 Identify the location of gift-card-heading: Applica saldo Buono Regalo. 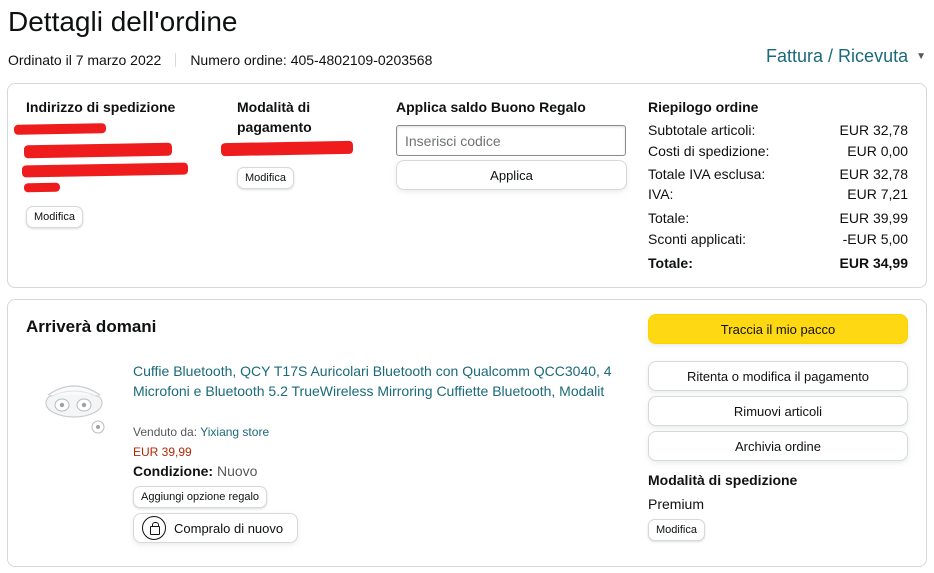
(491, 107).